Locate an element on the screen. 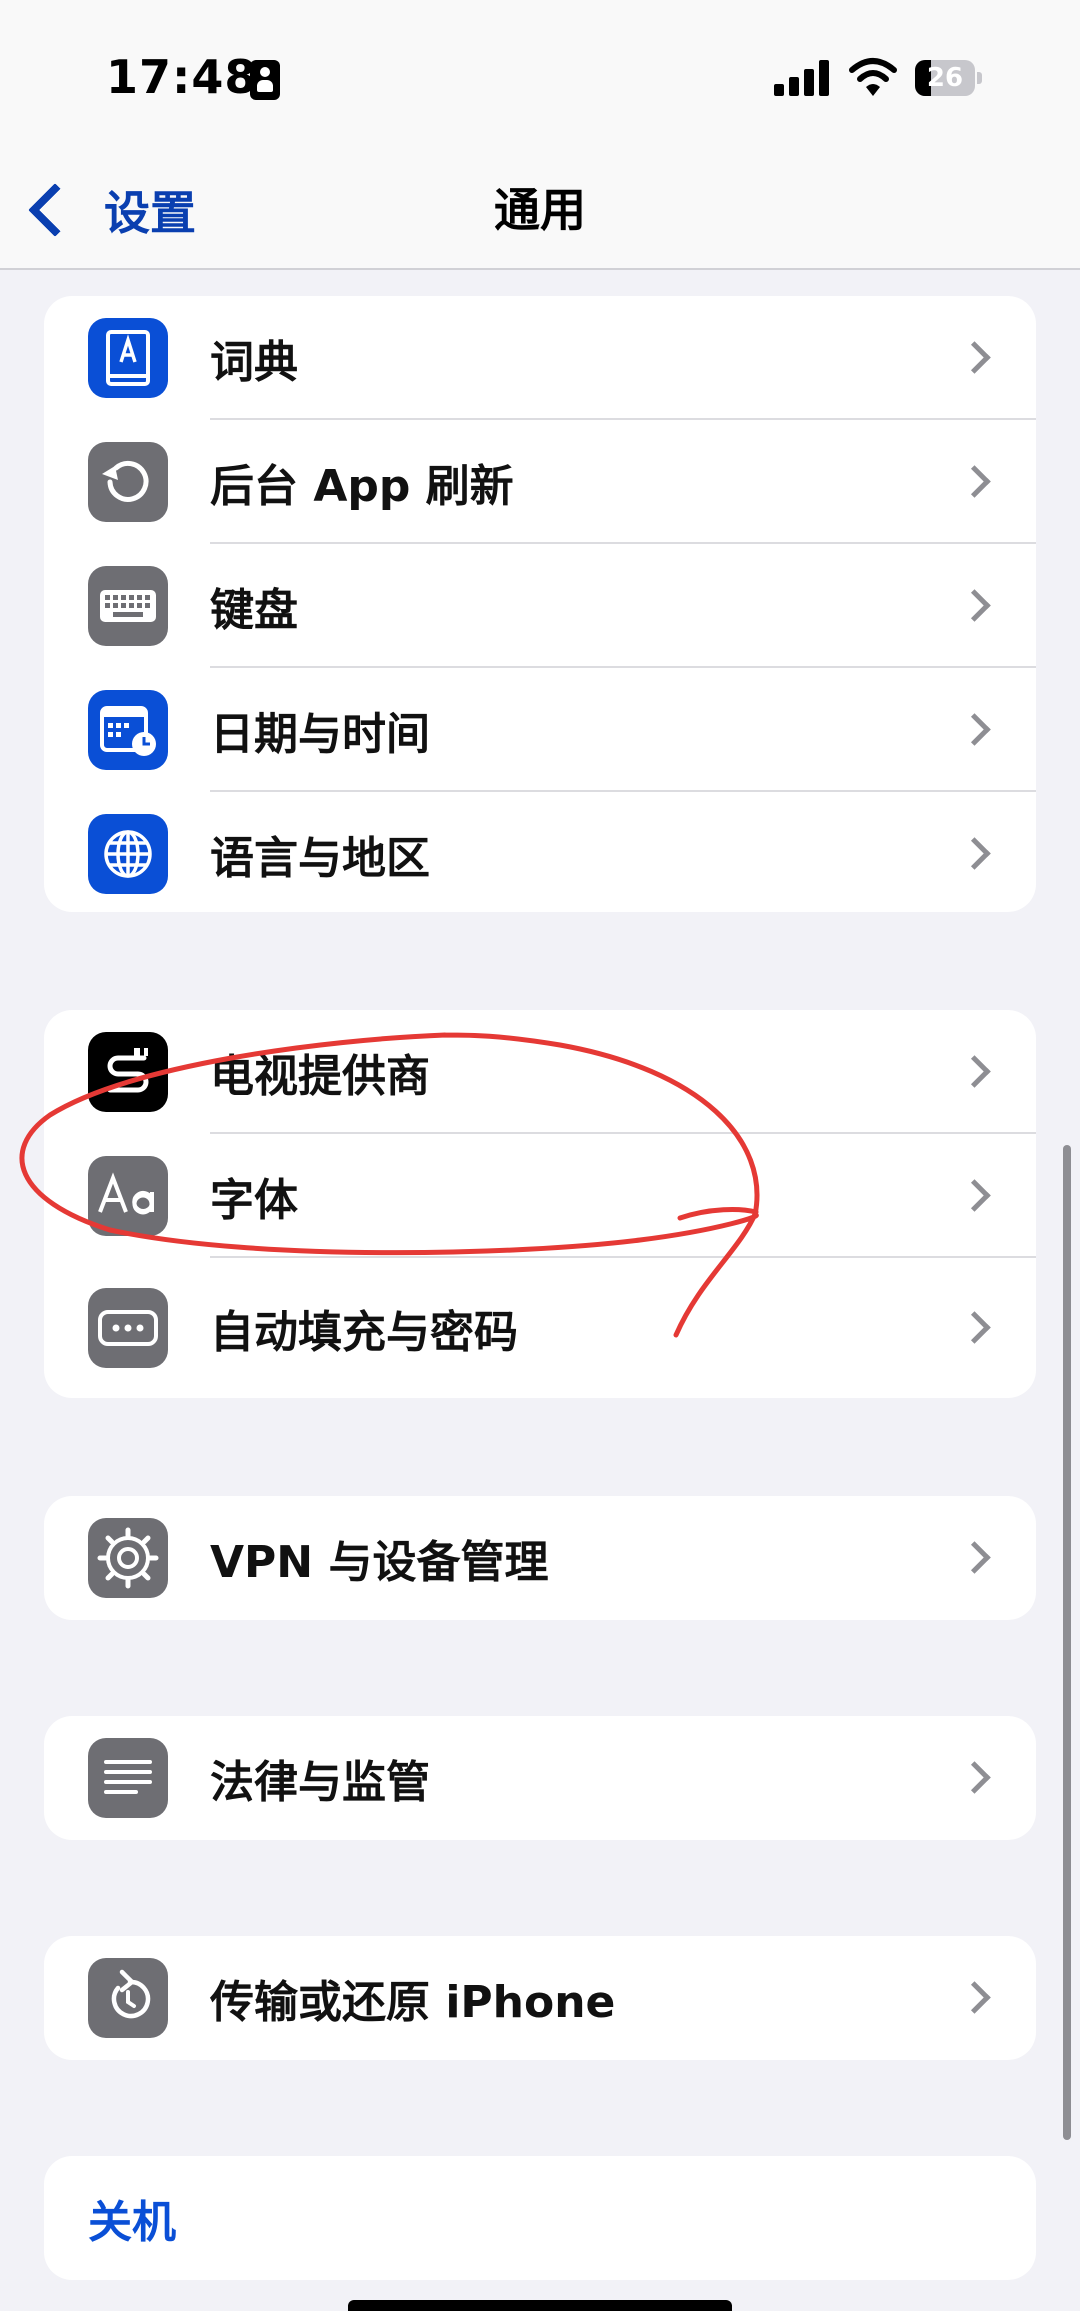  settings-row-legal-regulatory: 法律与监管 is located at coordinates (540, 1778).